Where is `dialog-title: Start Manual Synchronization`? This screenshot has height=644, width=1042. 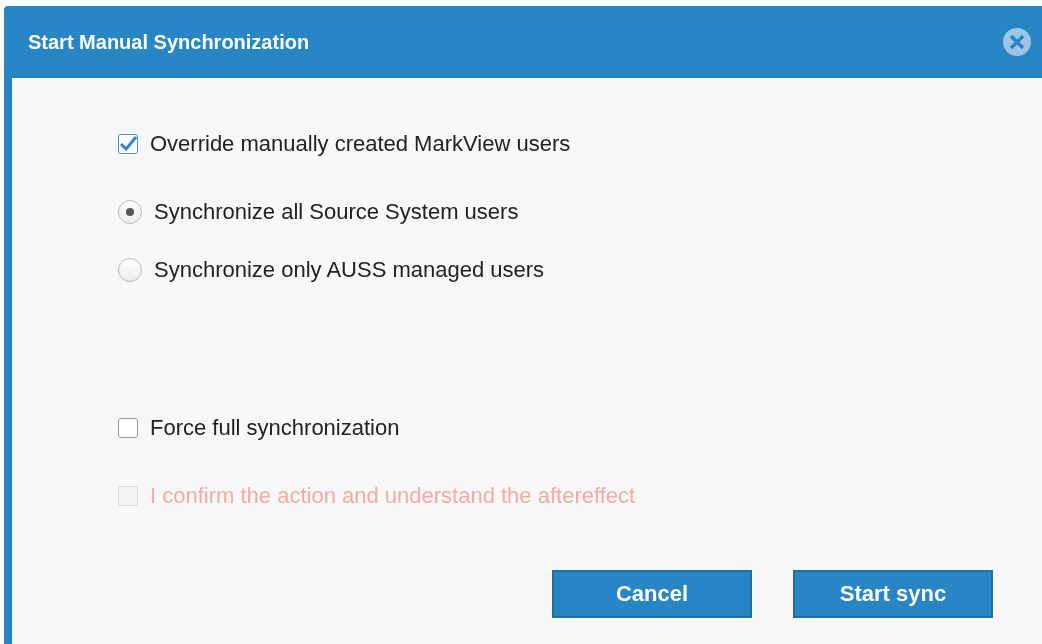 dialog-title: Start Manual Synchronization is located at coordinates (169, 42).